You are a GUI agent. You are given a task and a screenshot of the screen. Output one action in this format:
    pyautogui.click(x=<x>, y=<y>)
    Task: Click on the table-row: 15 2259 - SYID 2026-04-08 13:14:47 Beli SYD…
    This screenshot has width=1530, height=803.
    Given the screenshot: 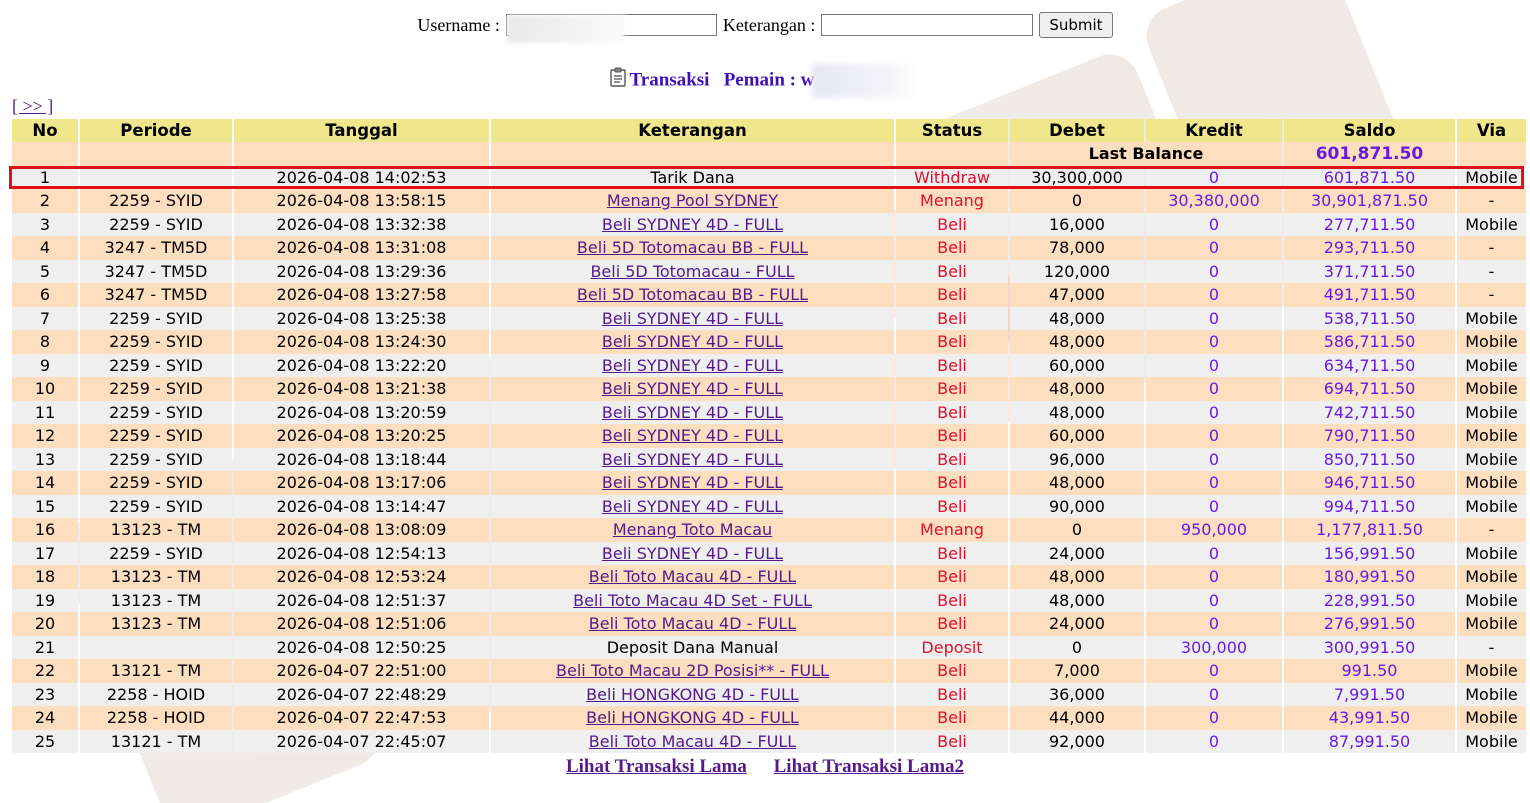 What is the action you would take?
    pyautogui.click(x=769, y=506)
    